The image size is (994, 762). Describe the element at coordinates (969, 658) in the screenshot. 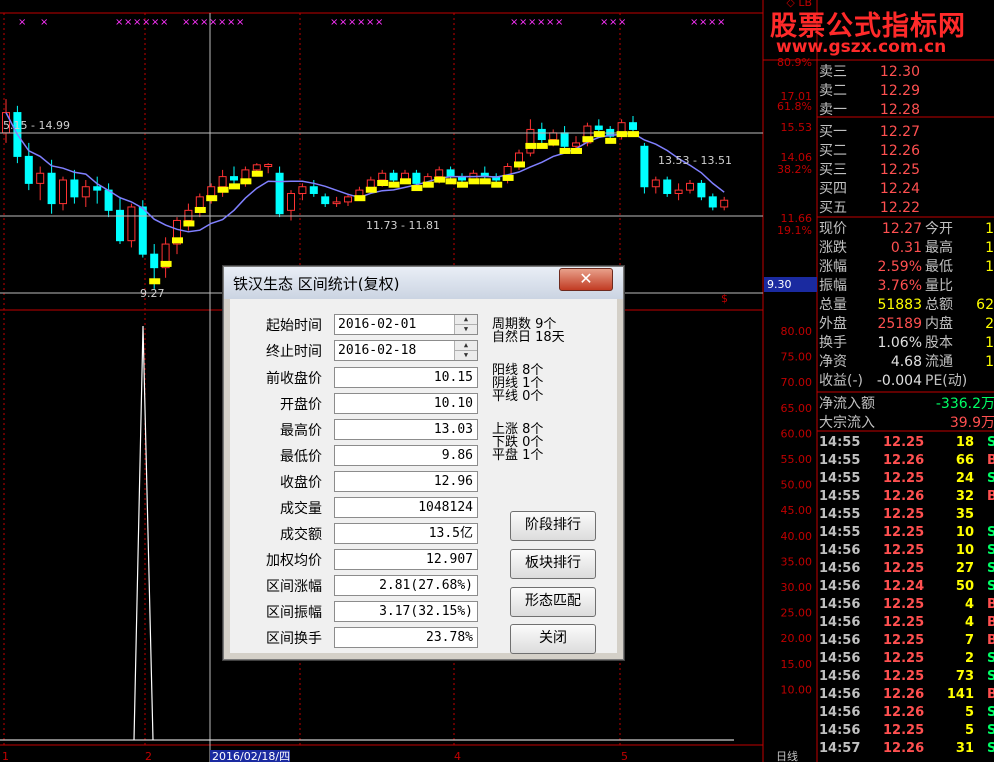

I see `tick-vol: 2` at that location.